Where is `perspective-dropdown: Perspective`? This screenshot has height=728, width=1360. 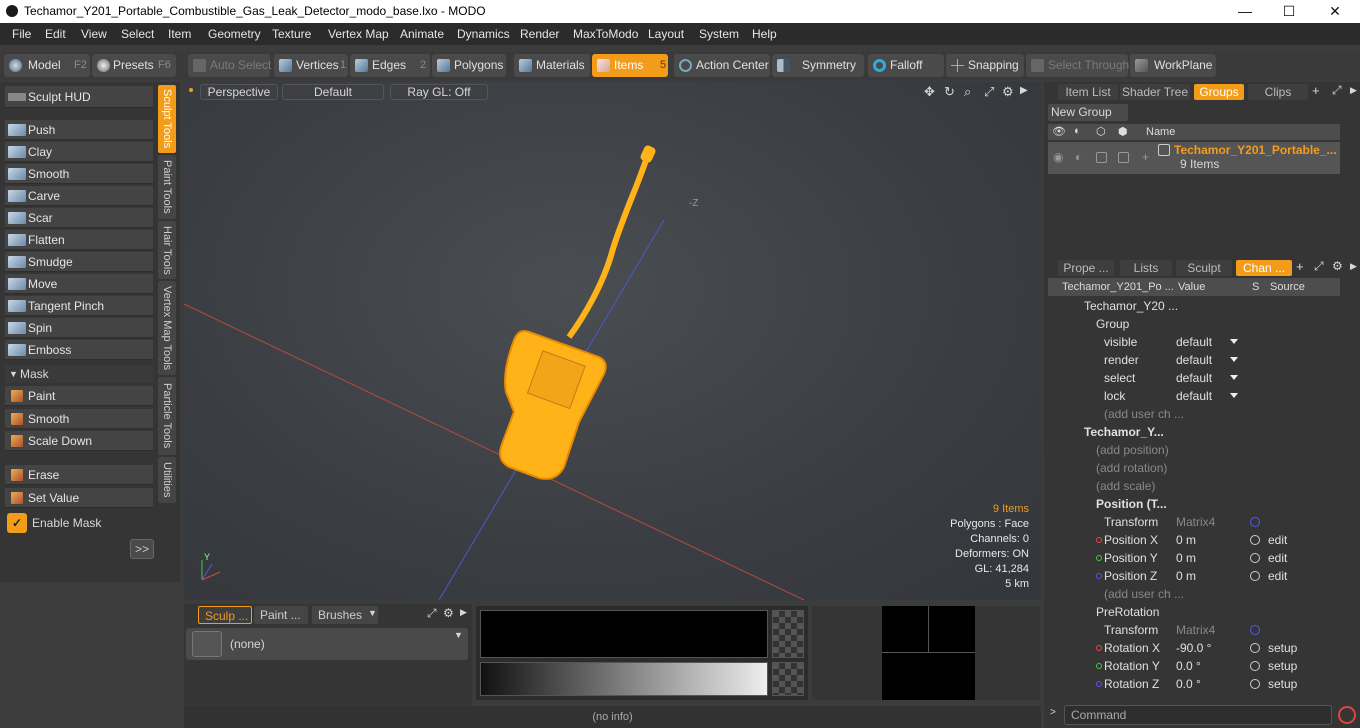
perspective-dropdown: Perspective is located at coordinates (239, 92).